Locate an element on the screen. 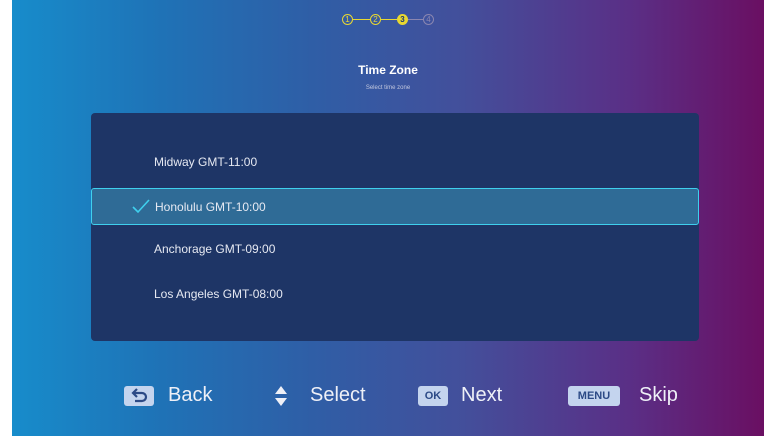  checkmark-icon is located at coordinates (141, 206).